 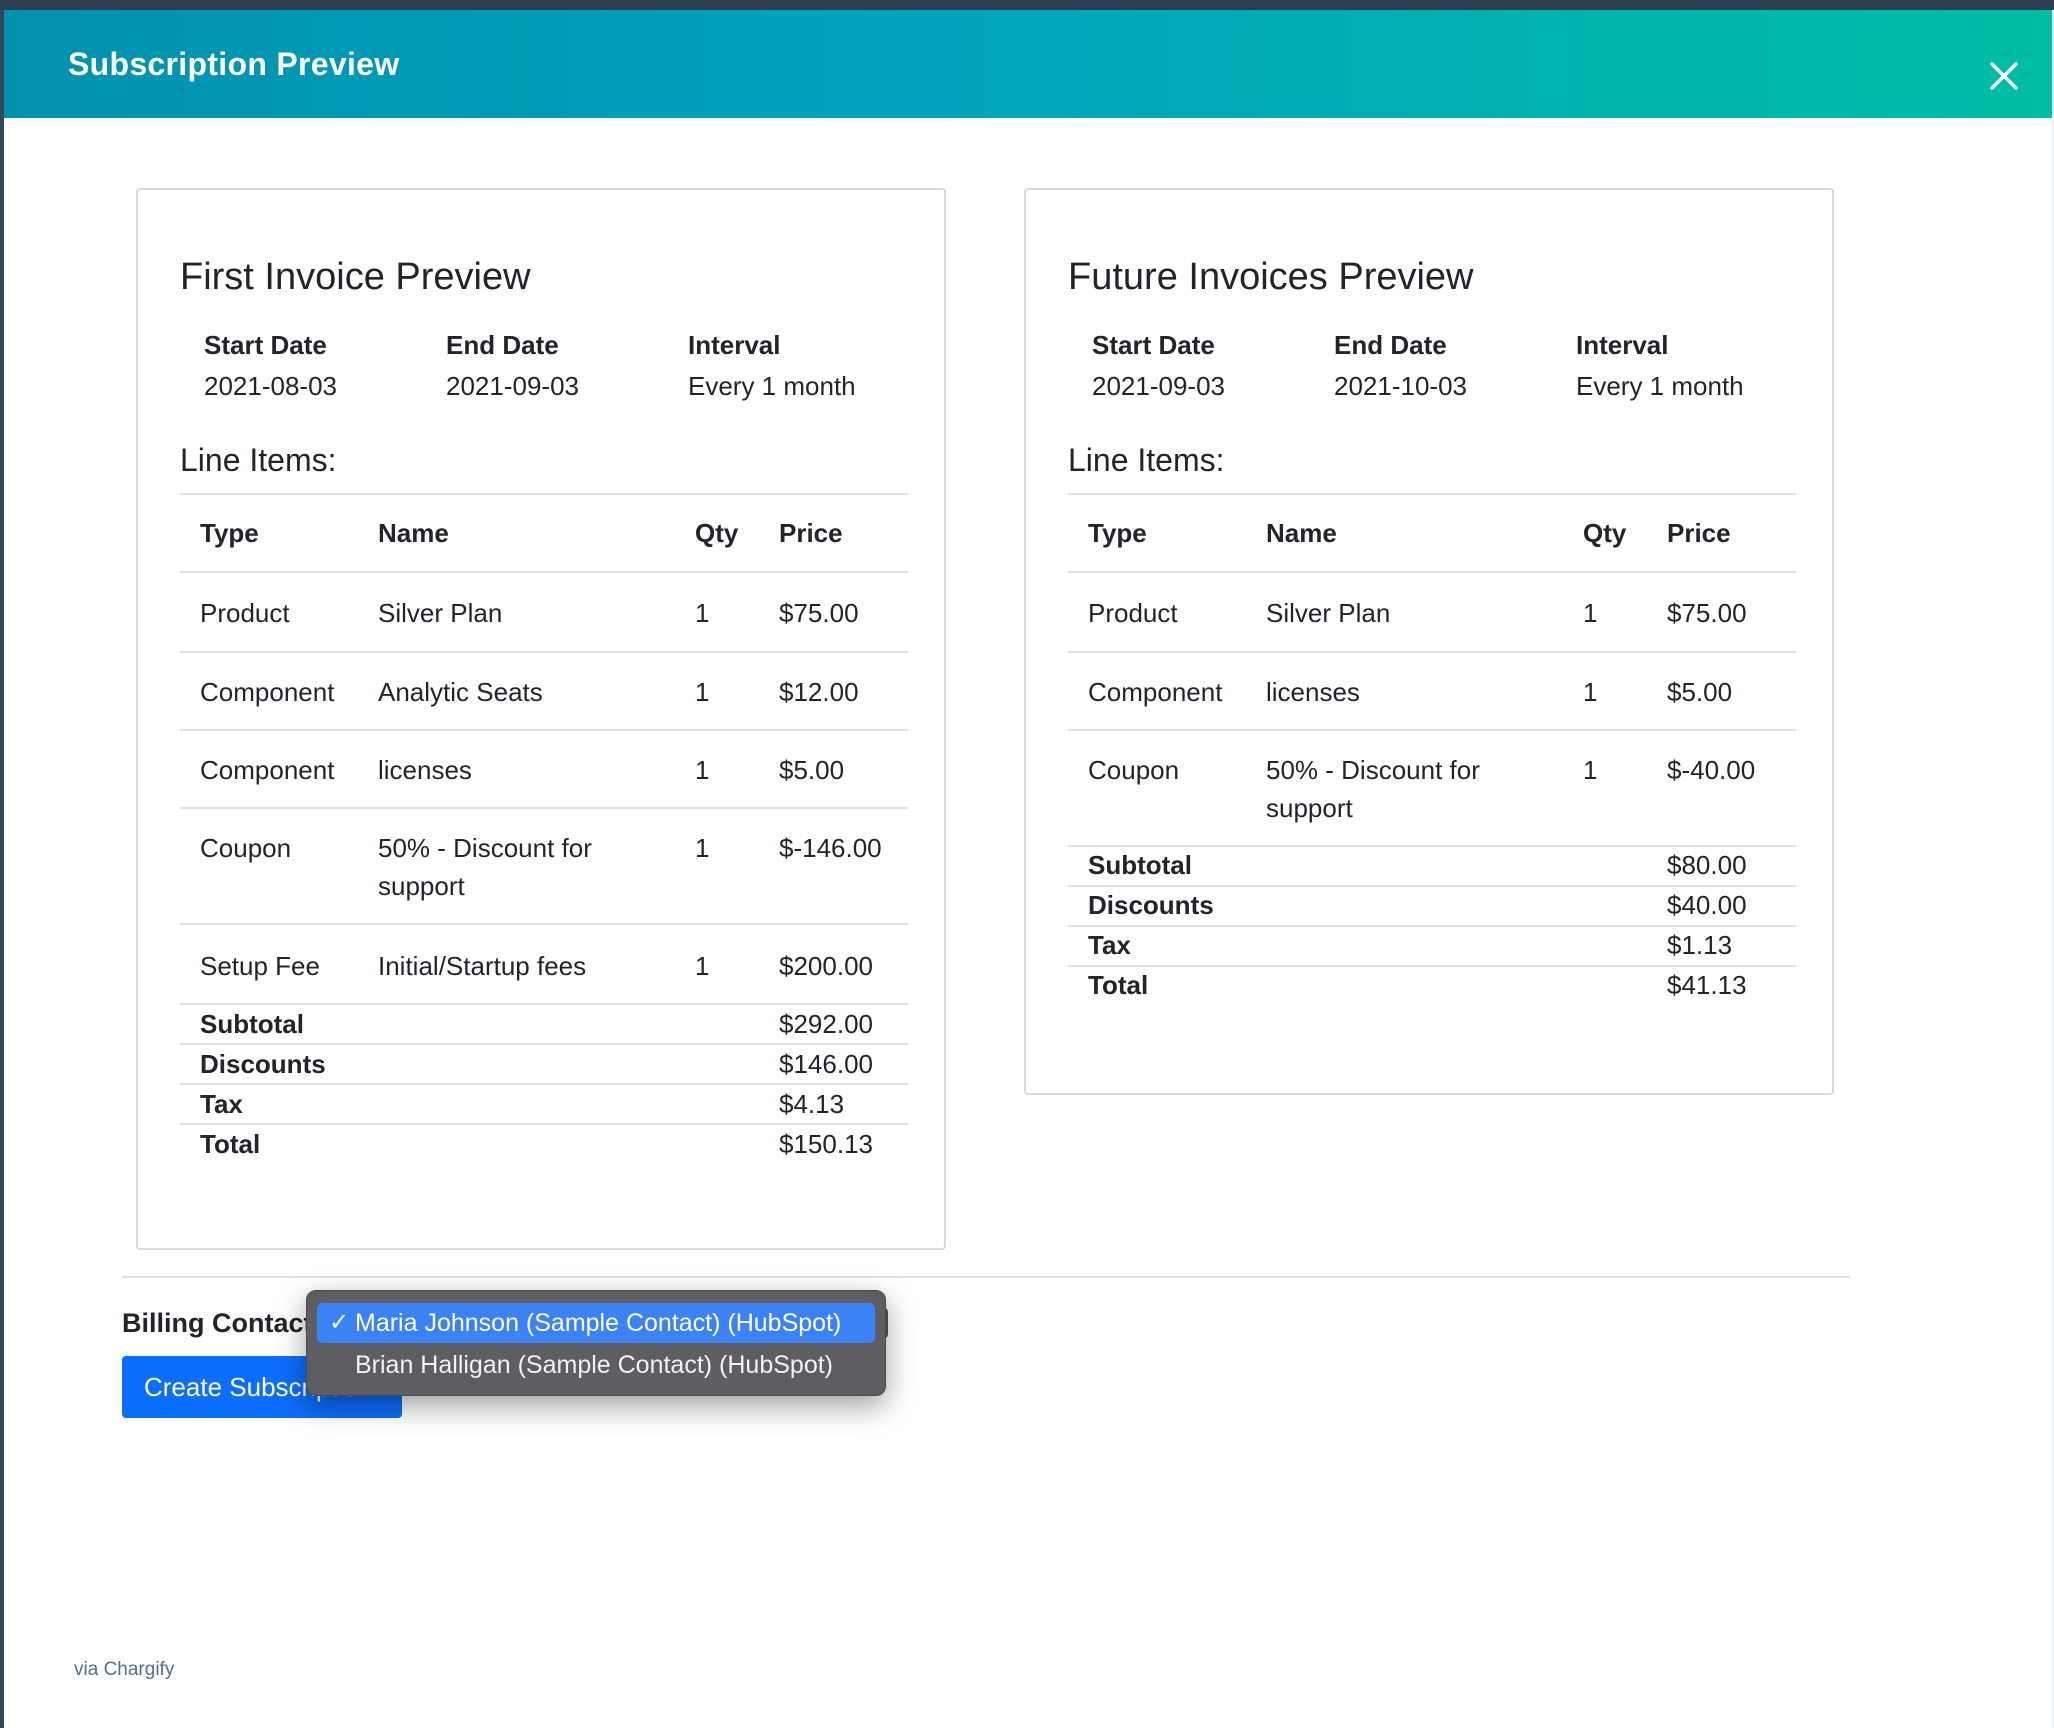 I want to click on interval-label: Interval, so click(x=1622, y=345).